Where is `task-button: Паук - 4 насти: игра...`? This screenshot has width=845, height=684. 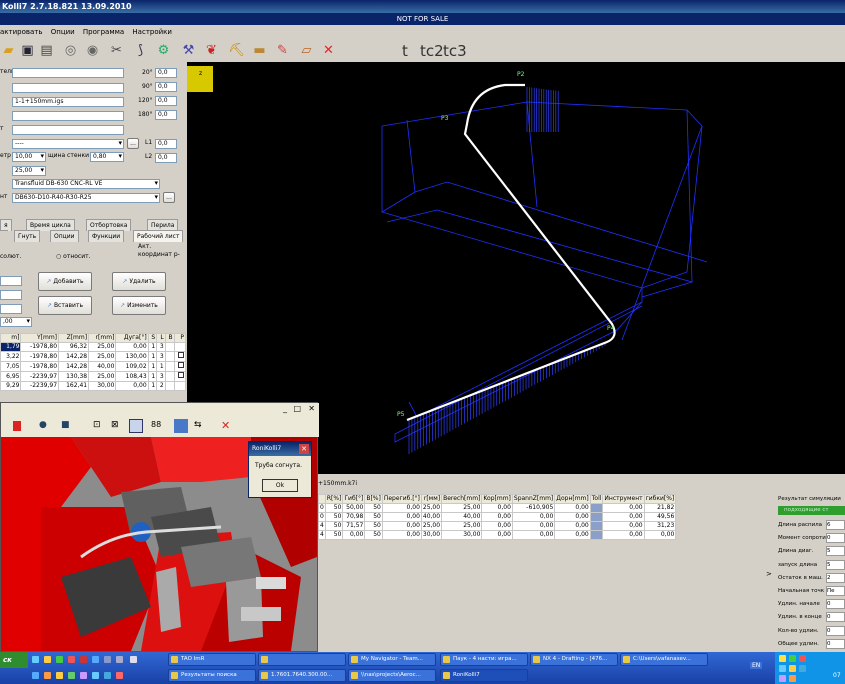
task-button: Паук - 4 насти: игра... is located at coordinates (484, 659).